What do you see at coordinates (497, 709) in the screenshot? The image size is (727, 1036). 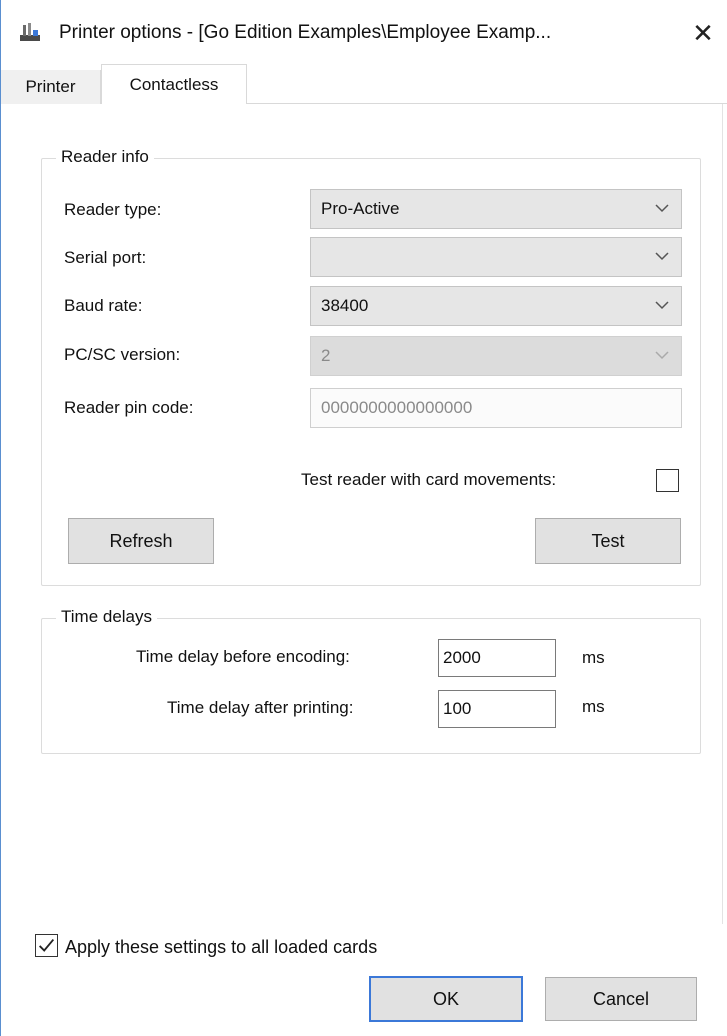 I see `delay-after-printing-input: 100` at bounding box center [497, 709].